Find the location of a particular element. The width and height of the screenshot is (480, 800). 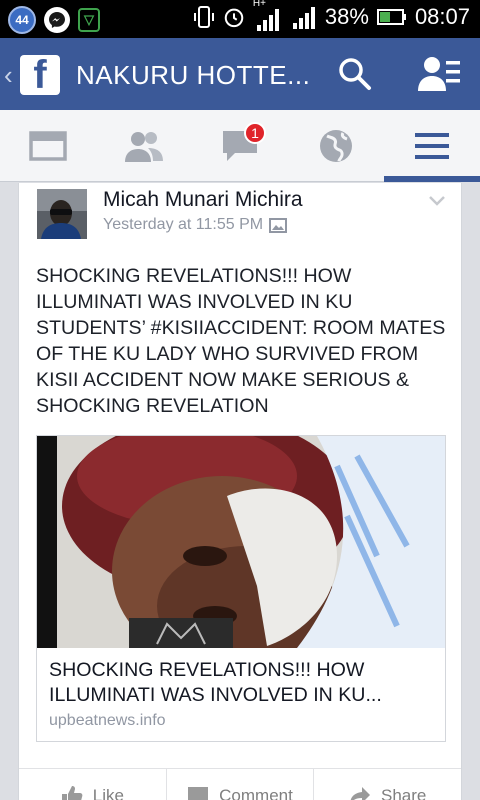

search-icon is located at coordinates (355, 74).